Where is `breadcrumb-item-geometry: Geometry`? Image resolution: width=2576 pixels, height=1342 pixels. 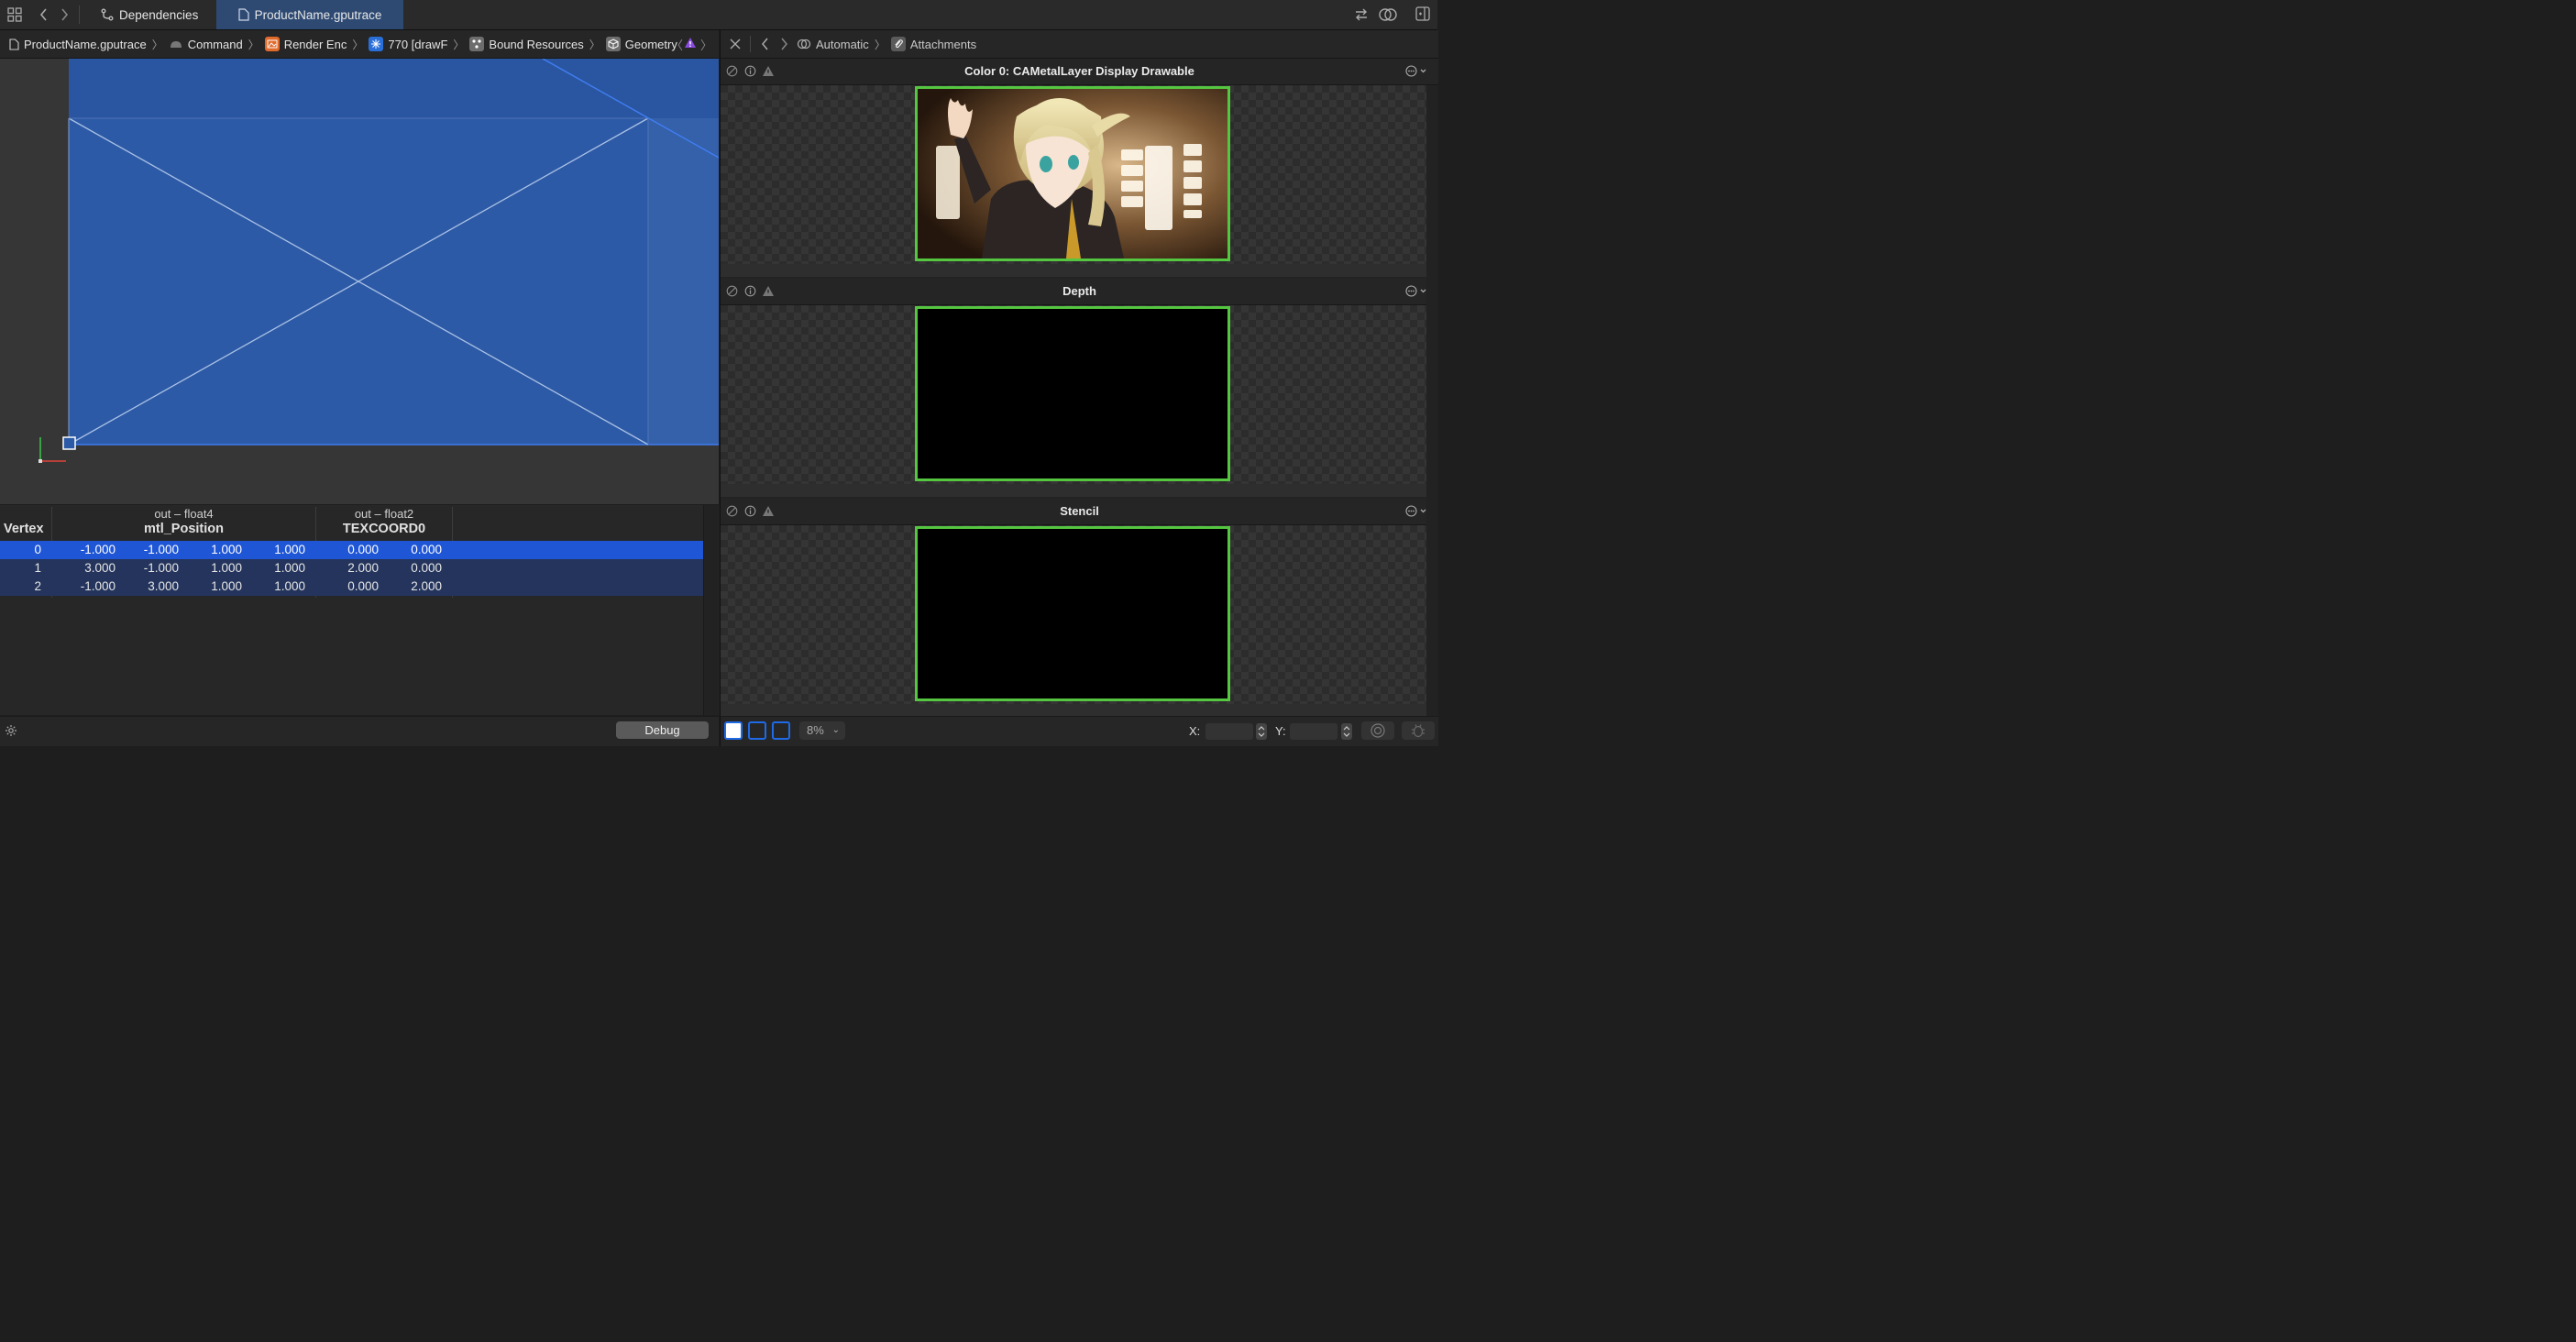
breadcrumb-item-geometry: Geometry is located at coordinates (641, 44).